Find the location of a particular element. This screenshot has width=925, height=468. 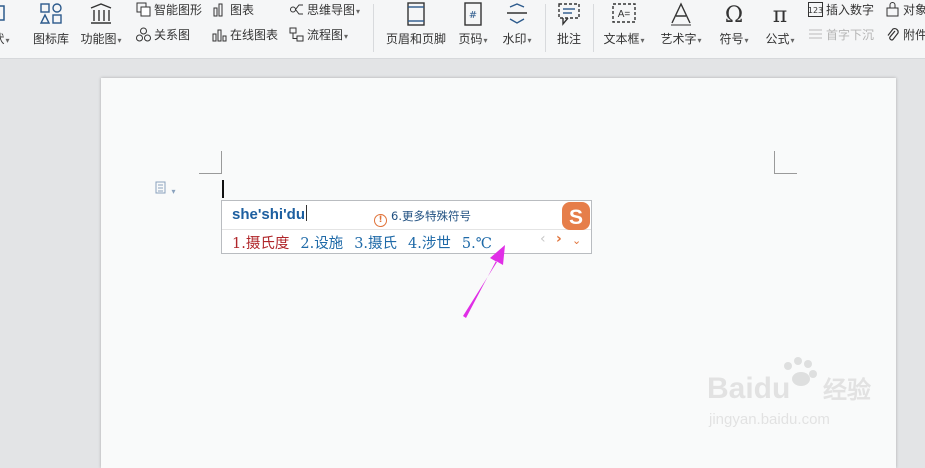

insert-number-button: 123 插入数字 is located at coordinates (841, 10).